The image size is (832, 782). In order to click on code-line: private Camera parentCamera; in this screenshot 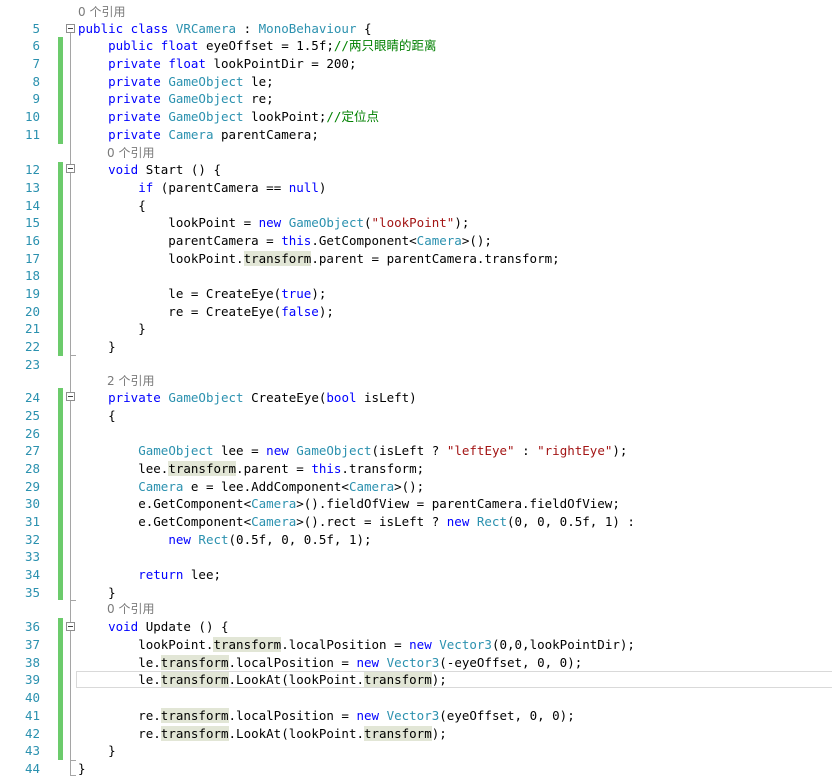, I will do `click(198, 134)`.